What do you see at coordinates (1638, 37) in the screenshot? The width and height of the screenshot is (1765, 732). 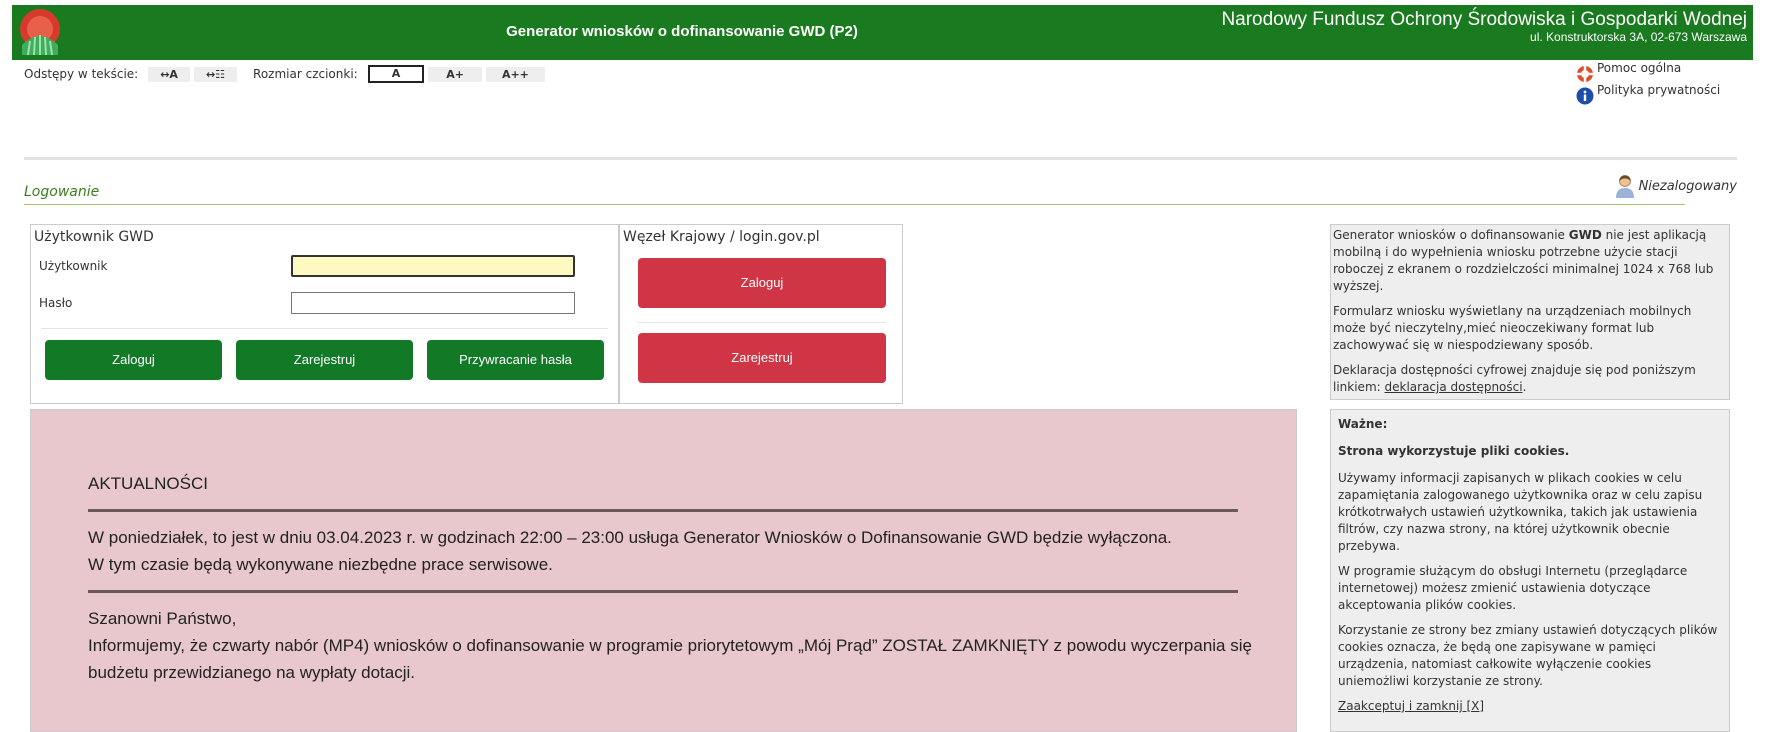 I see `organization-address: ul. Konstruktorska 3A, 02-673 Warszawa` at bounding box center [1638, 37].